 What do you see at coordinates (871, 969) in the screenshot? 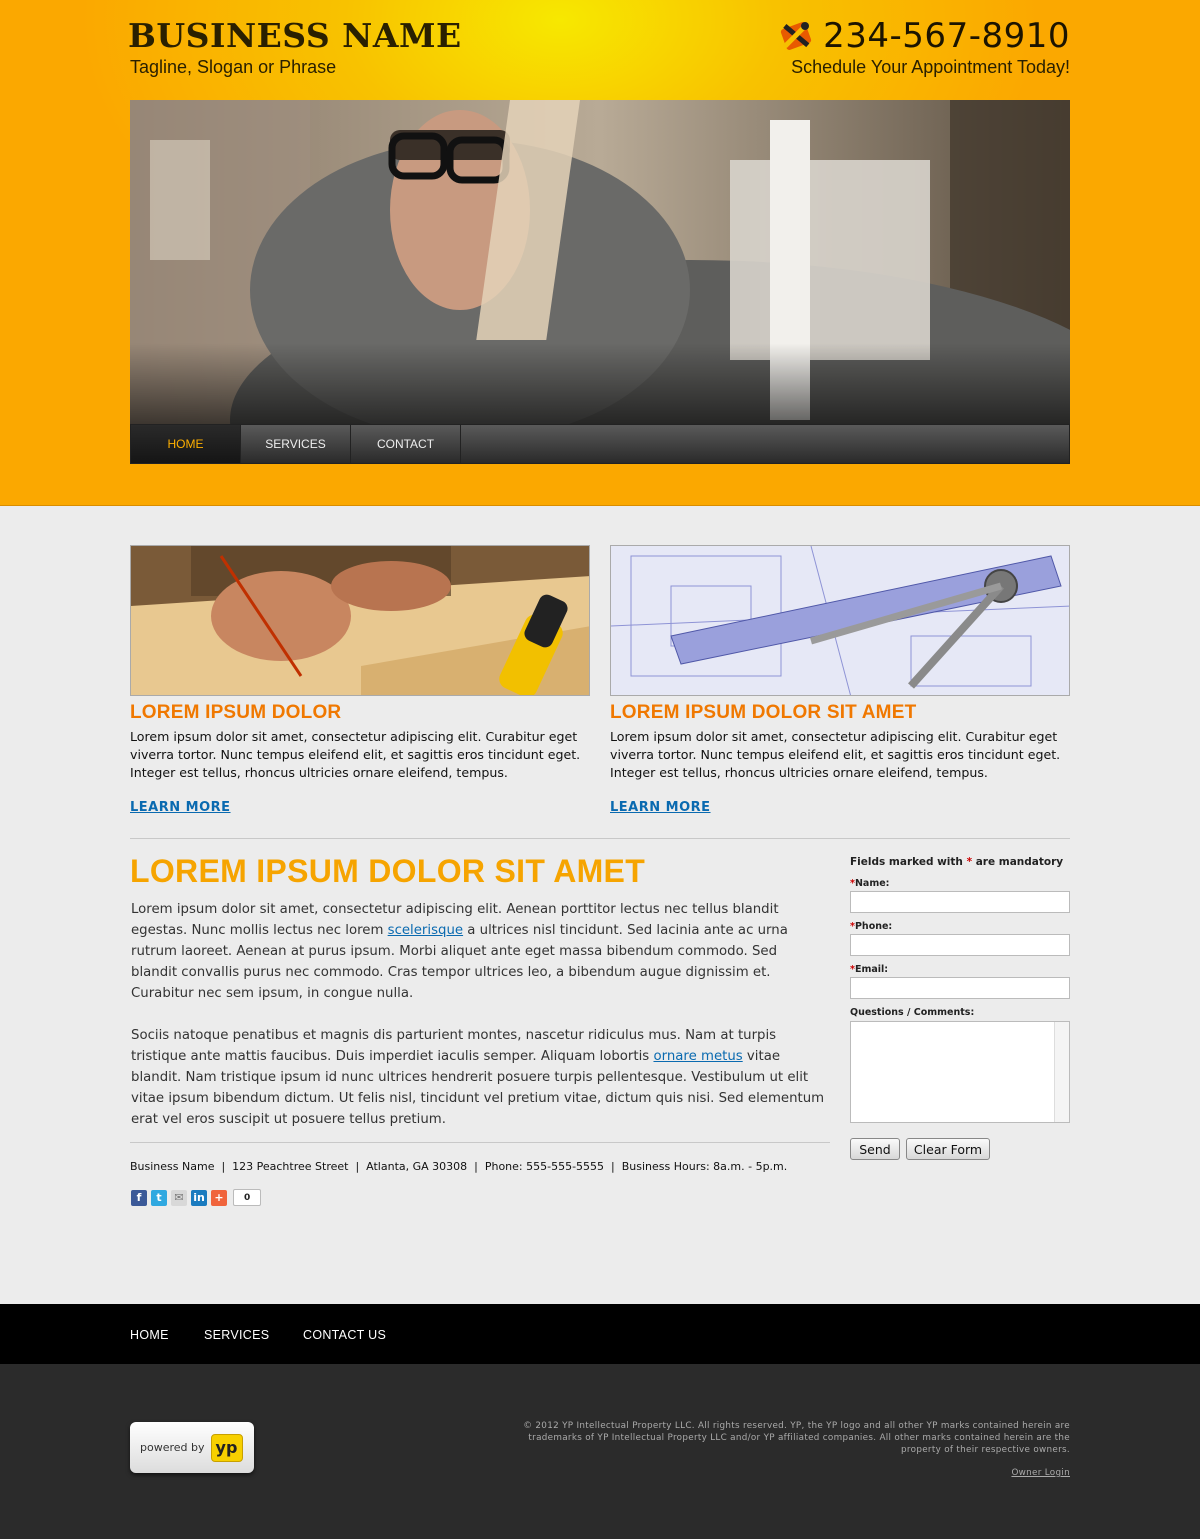
I see `label-text: Email:` at bounding box center [871, 969].